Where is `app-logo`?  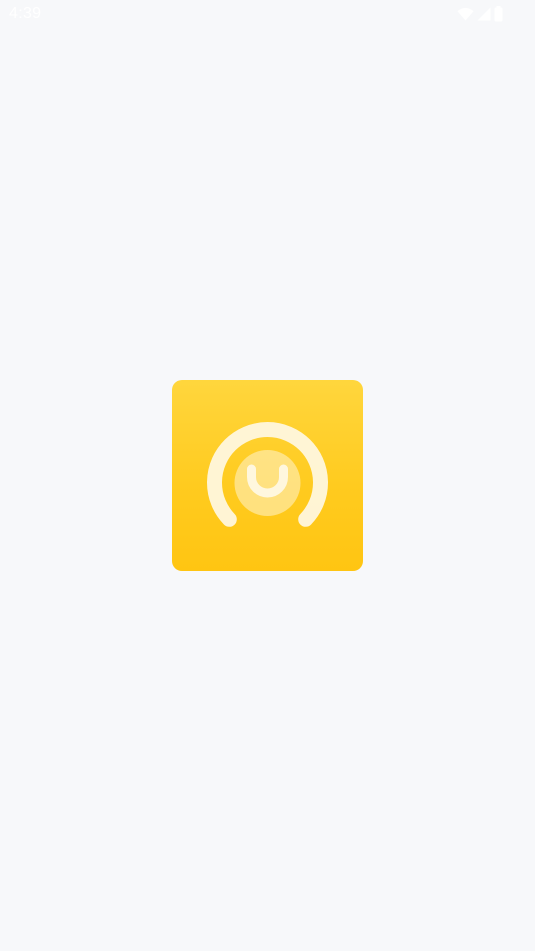 app-logo is located at coordinates (267, 475).